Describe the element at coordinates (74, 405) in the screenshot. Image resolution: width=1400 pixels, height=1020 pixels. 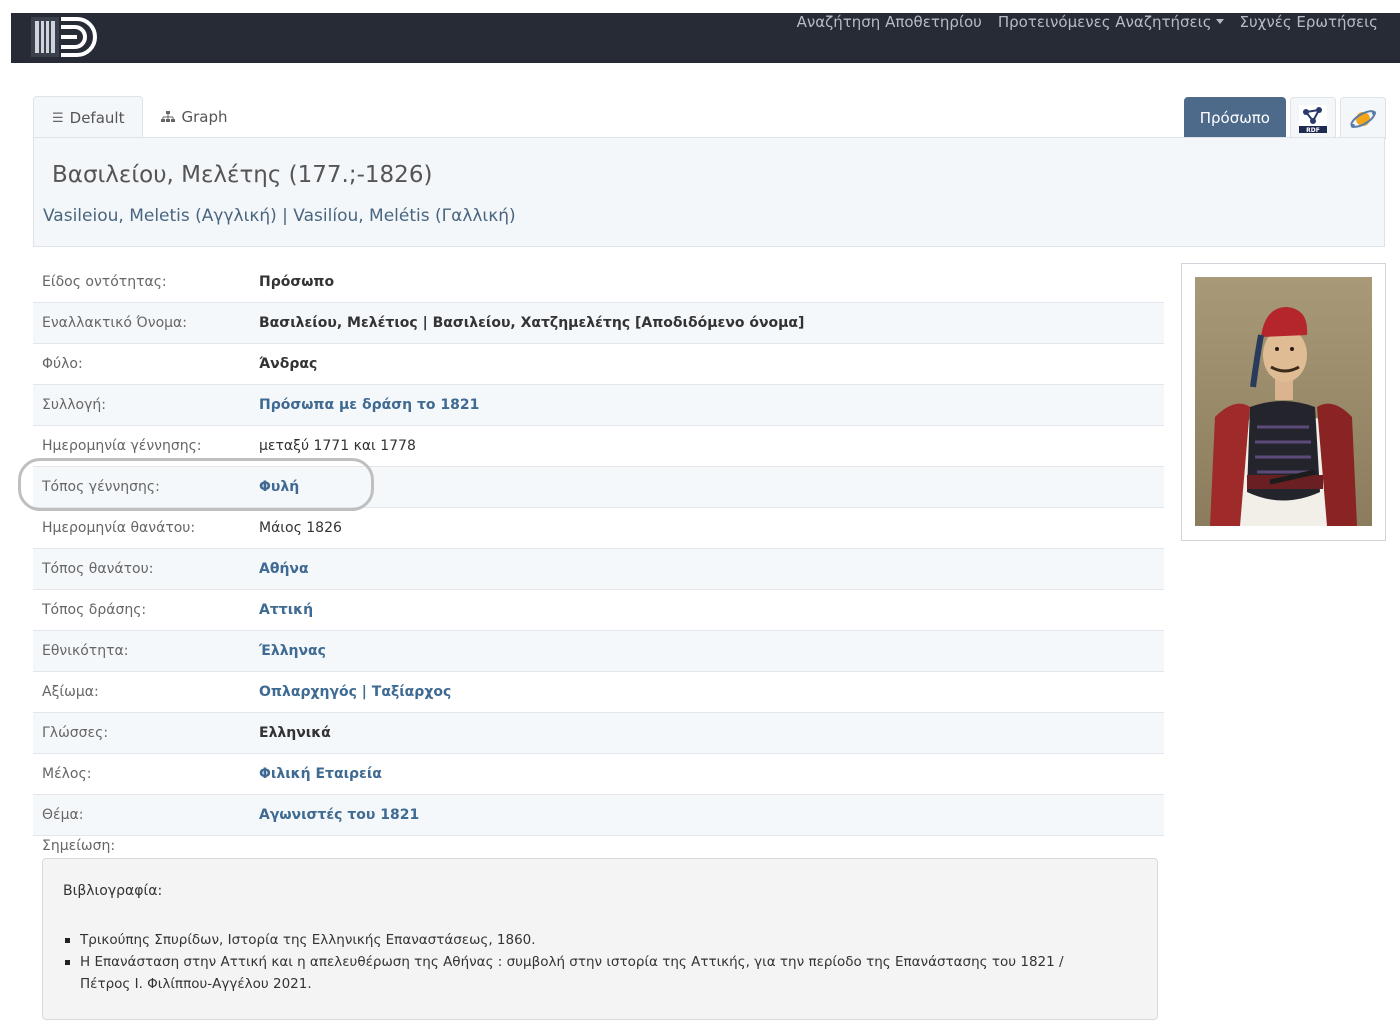
I see `property-label: Συλλογή:` at that location.